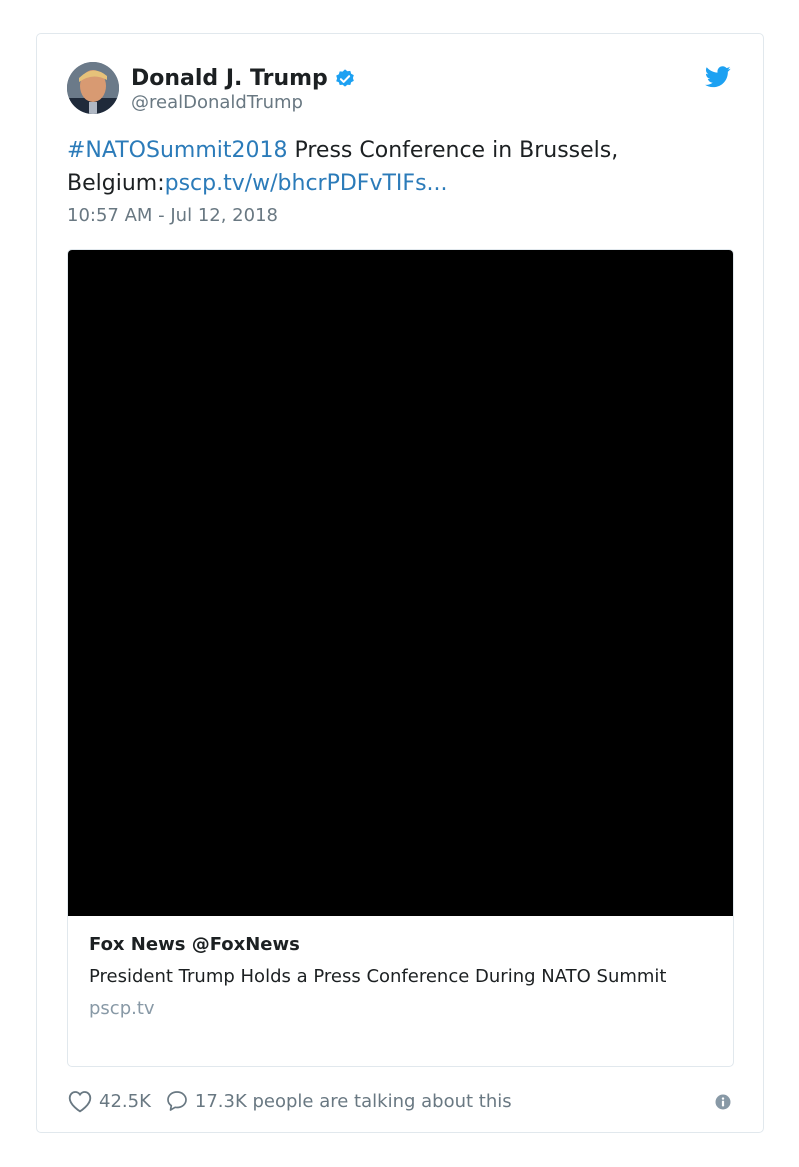 The height and width of the screenshot is (1167, 799). Describe the element at coordinates (229, 79) in the screenshot. I see `author-display-name: Donald J. Trump` at that location.